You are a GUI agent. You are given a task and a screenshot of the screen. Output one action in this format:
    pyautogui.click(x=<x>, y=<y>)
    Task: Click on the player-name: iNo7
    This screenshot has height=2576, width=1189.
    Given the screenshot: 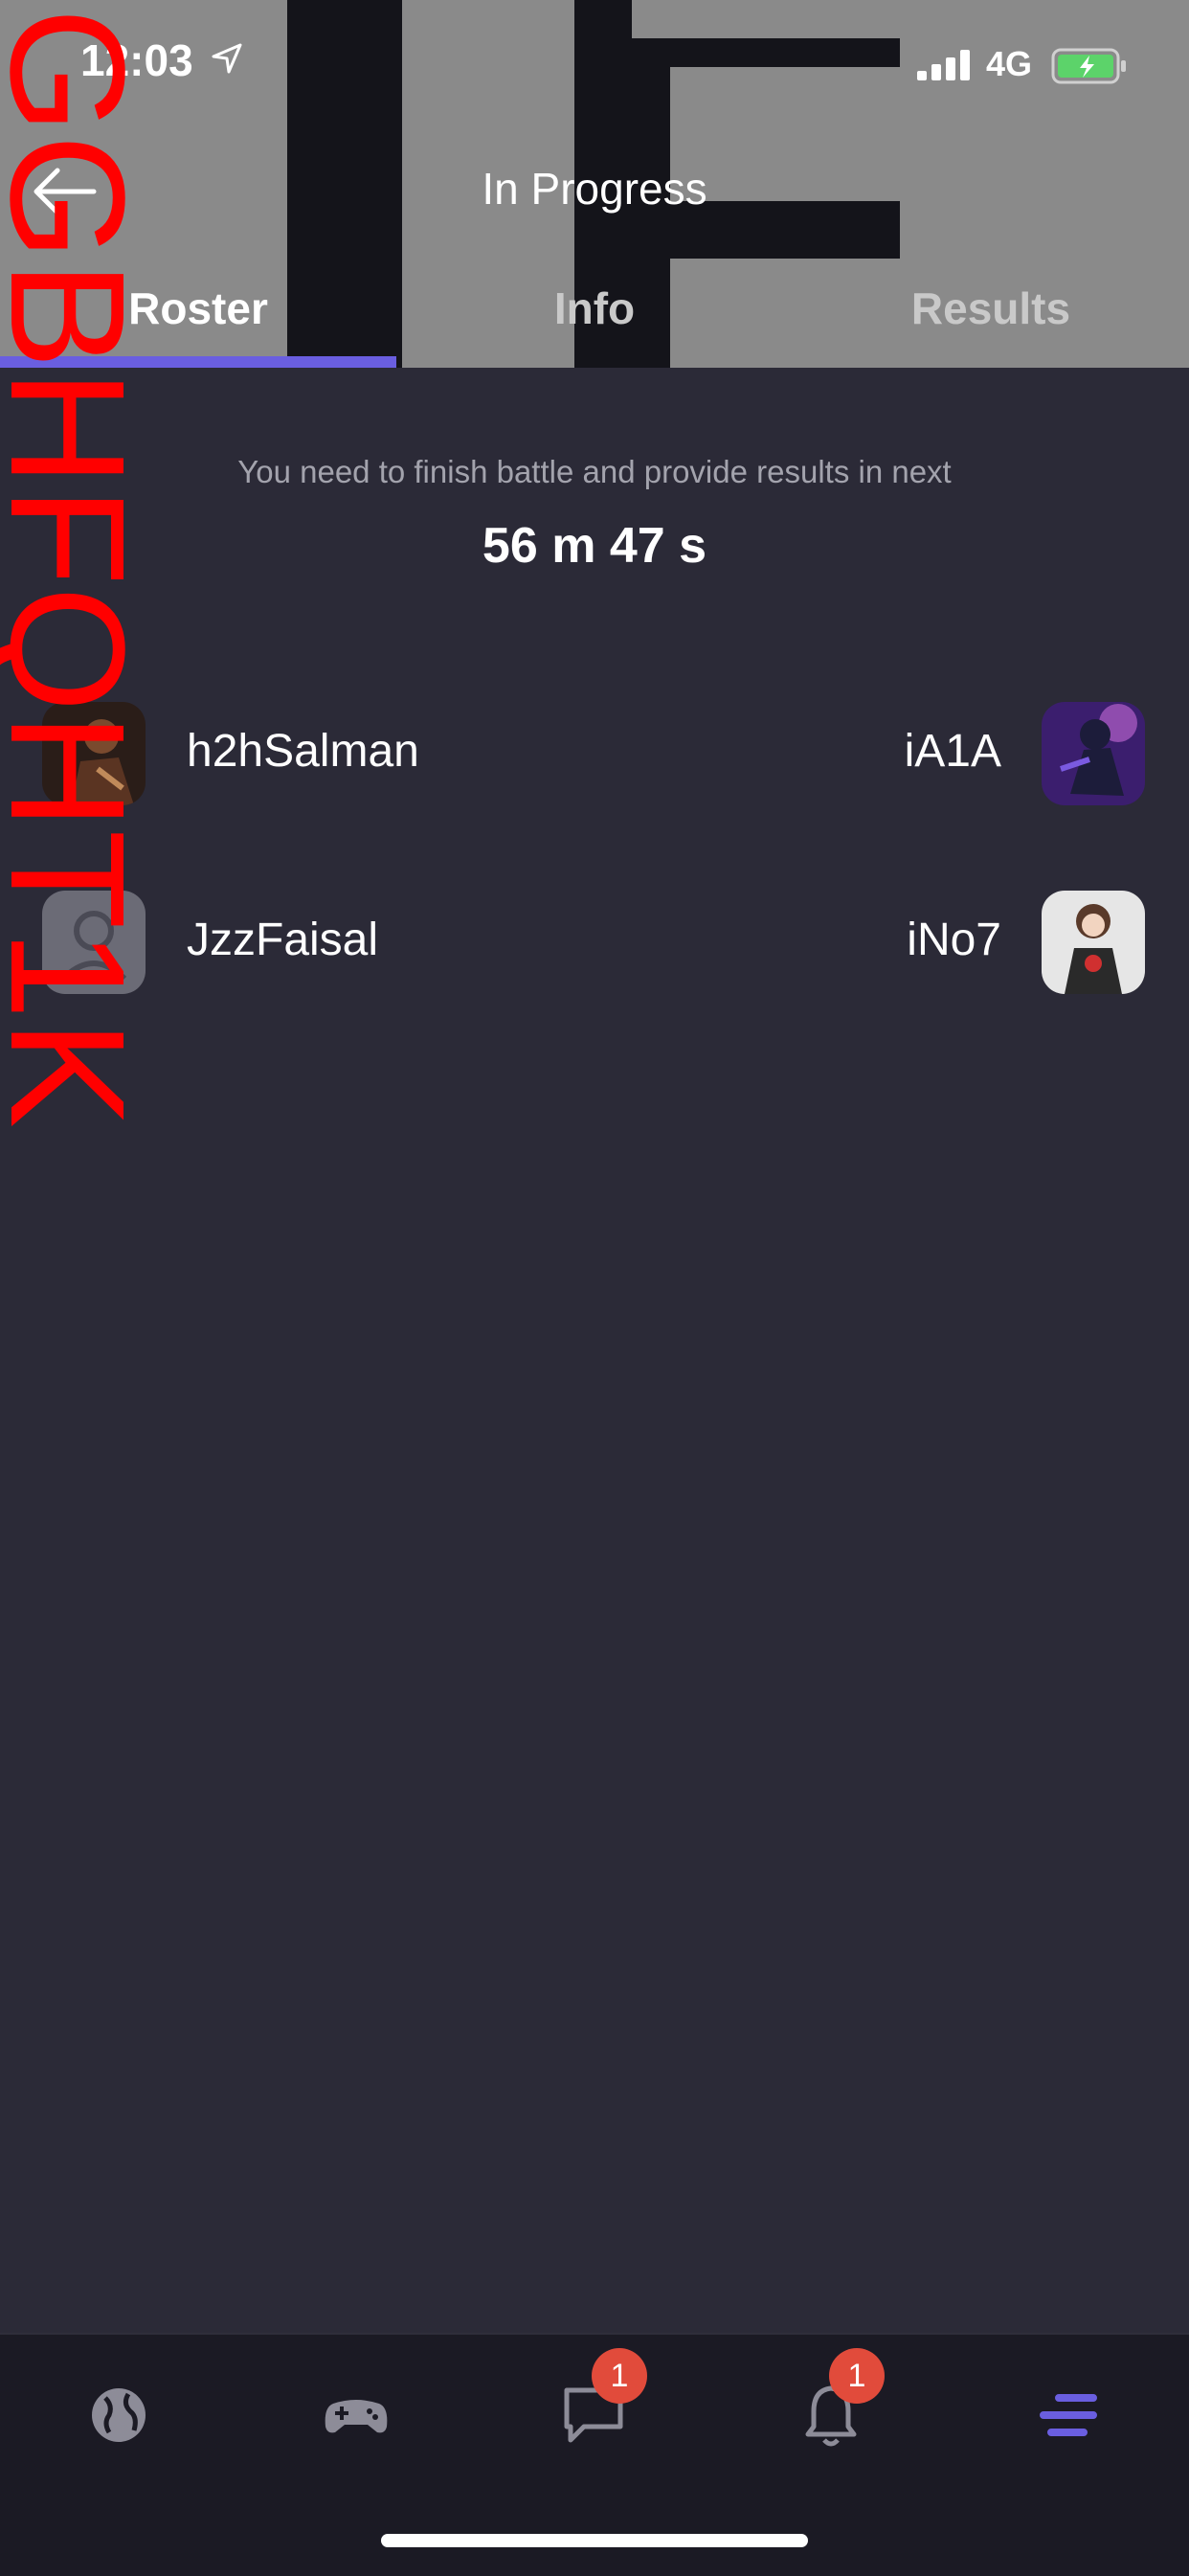 What is the action you would take?
    pyautogui.click(x=954, y=940)
    